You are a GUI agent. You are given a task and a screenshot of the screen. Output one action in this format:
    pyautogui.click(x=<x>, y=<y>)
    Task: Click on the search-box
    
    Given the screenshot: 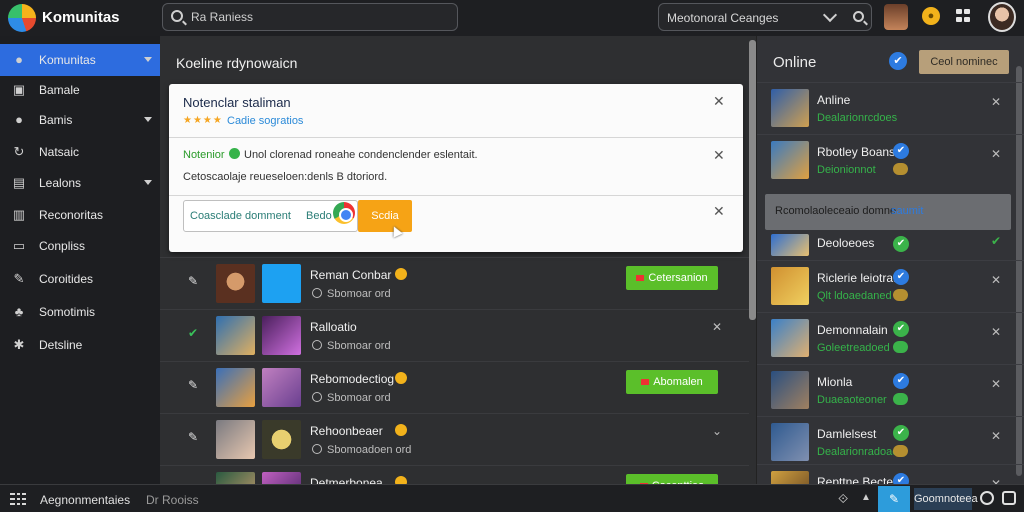 What is the action you would take?
    pyautogui.click(x=310, y=17)
    